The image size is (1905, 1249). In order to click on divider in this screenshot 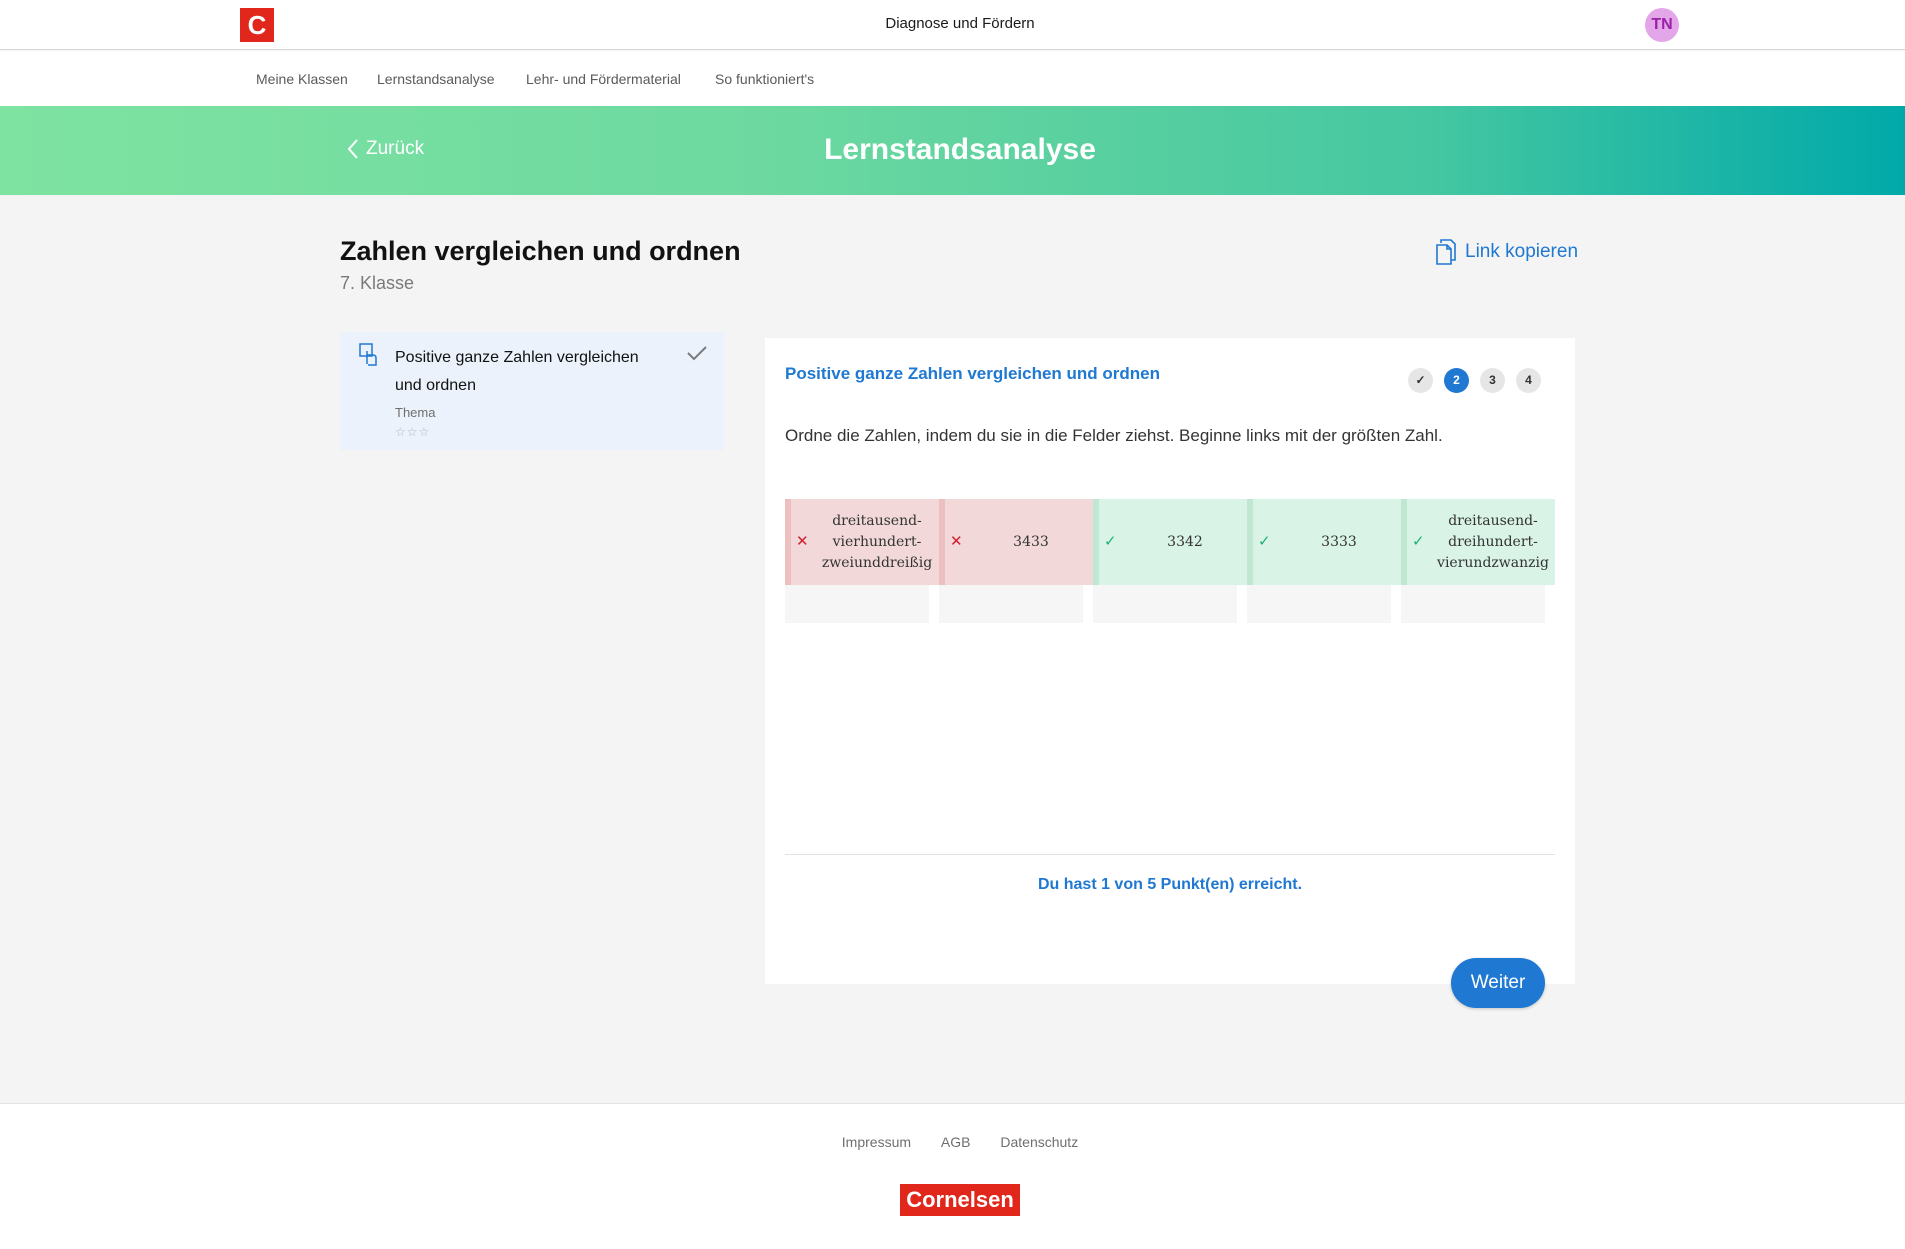, I will do `click(1170, 854)`.